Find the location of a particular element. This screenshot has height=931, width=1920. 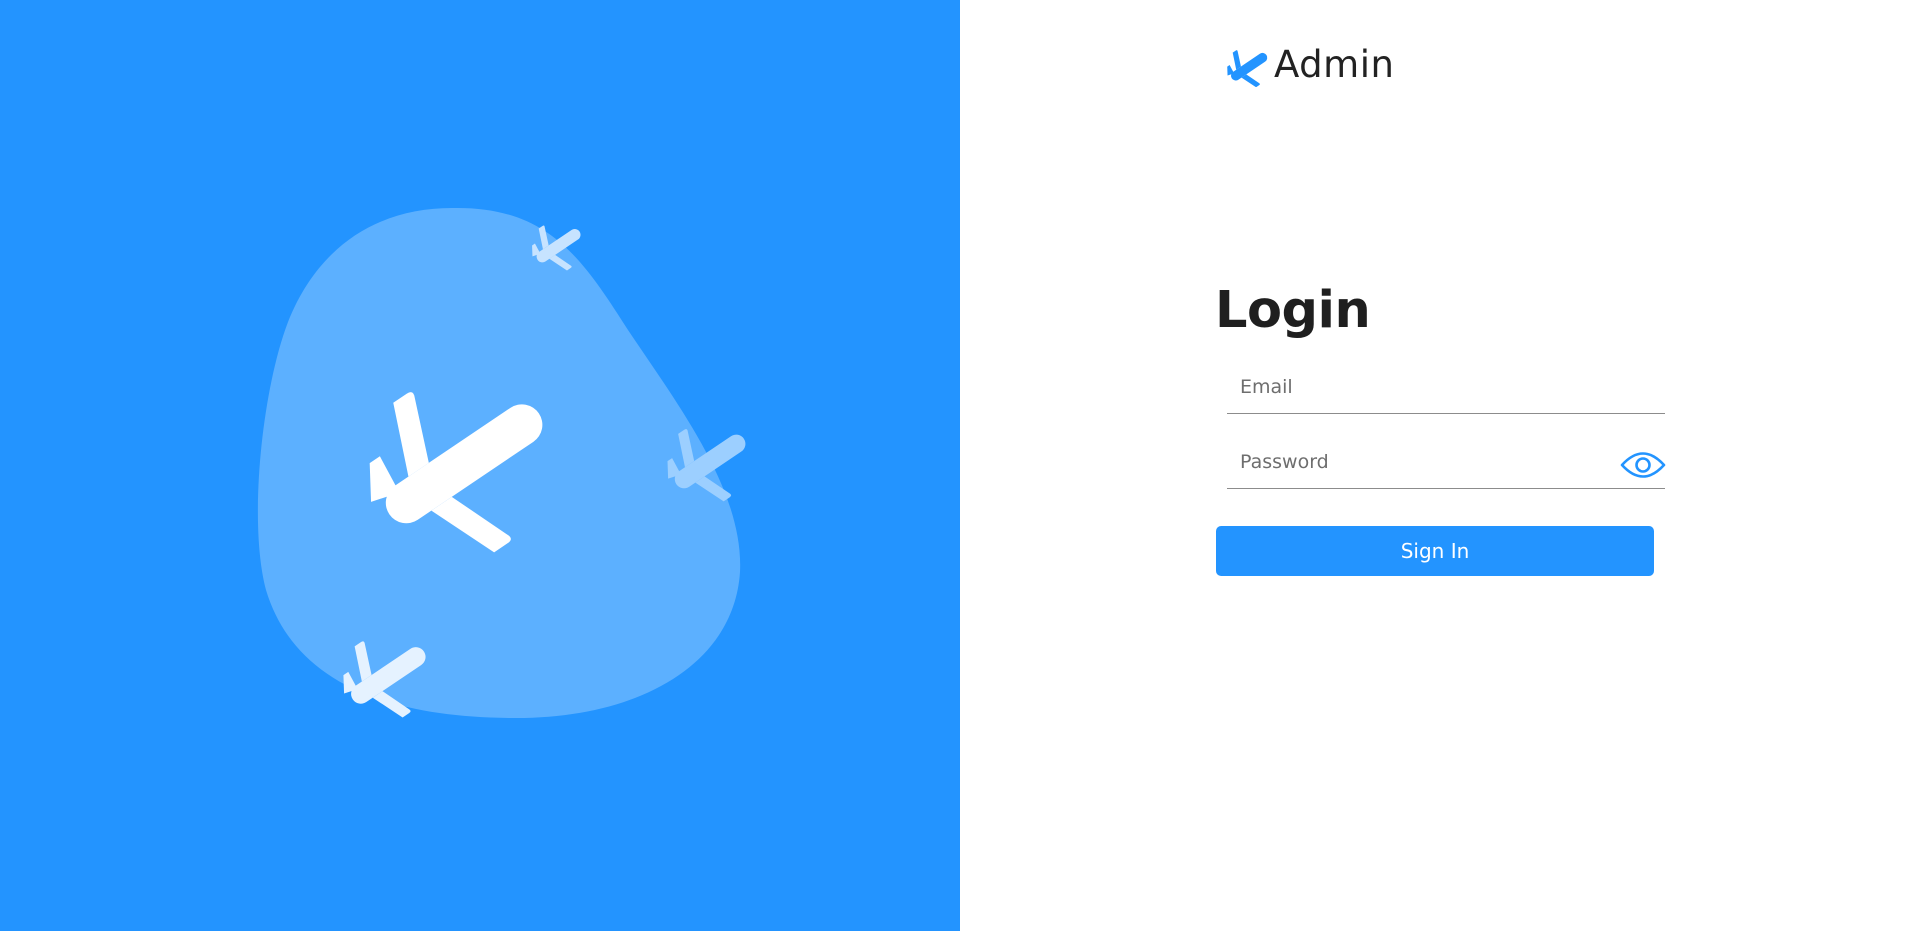

email-field-wrapper is located at coordinates (1446, 388).